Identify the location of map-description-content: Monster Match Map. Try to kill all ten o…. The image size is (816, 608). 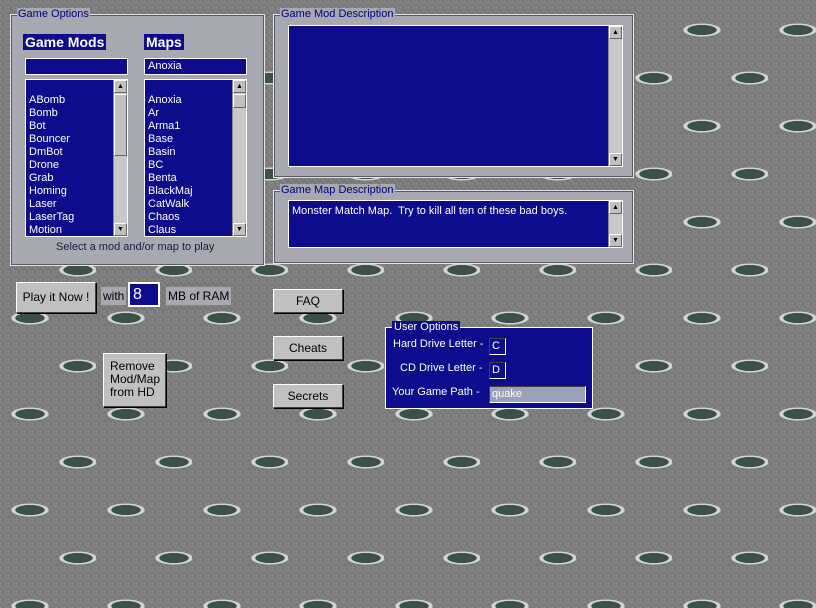
(430, 211).